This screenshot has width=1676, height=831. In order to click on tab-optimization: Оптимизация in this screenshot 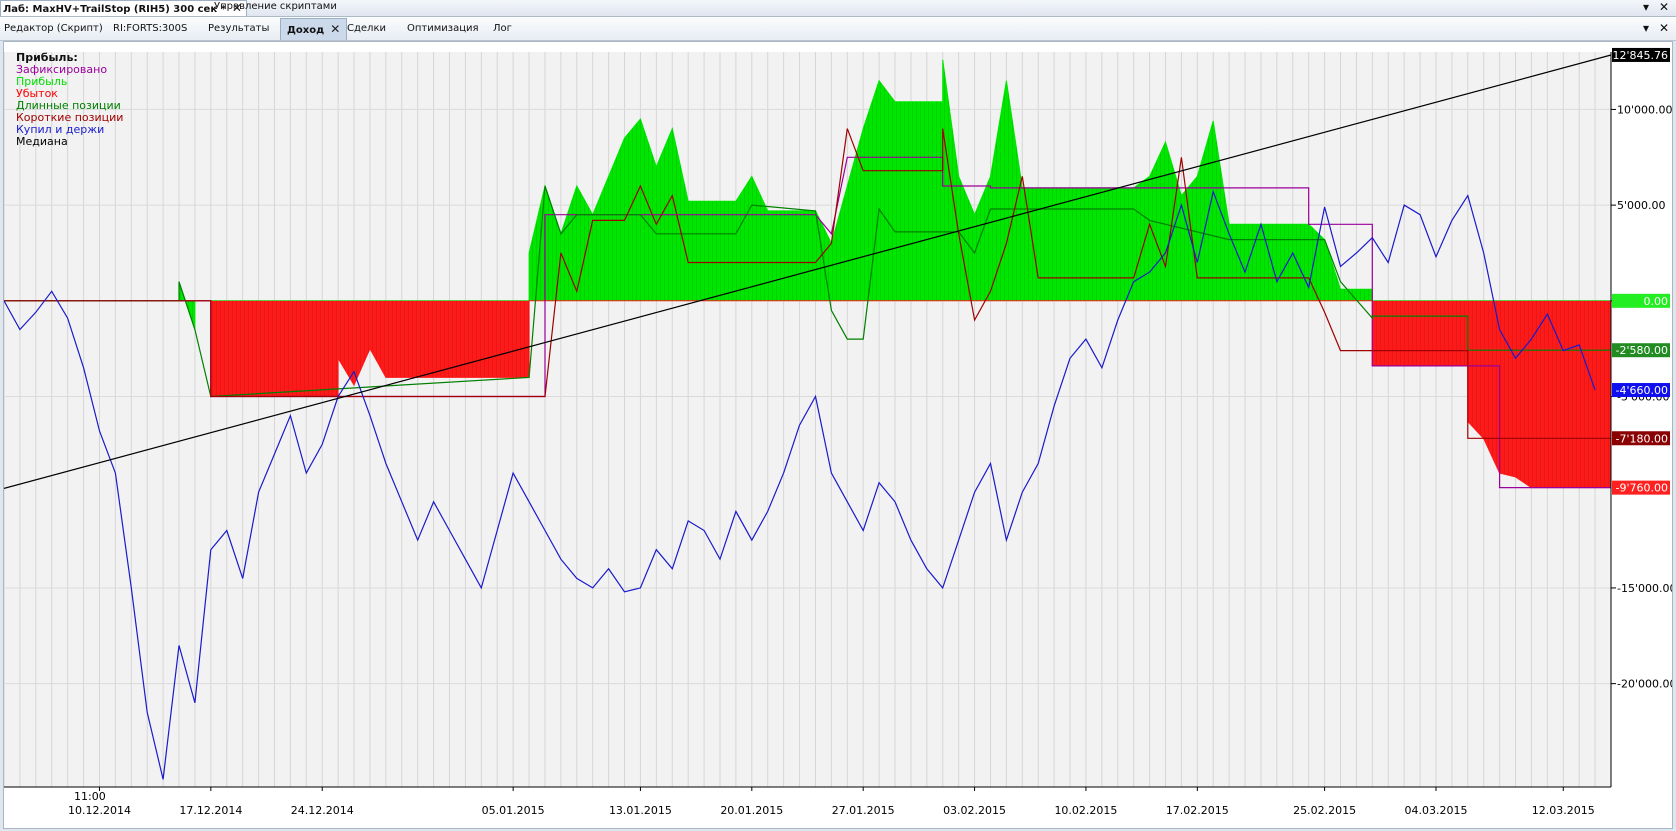, I will do `click(443, 28)`.